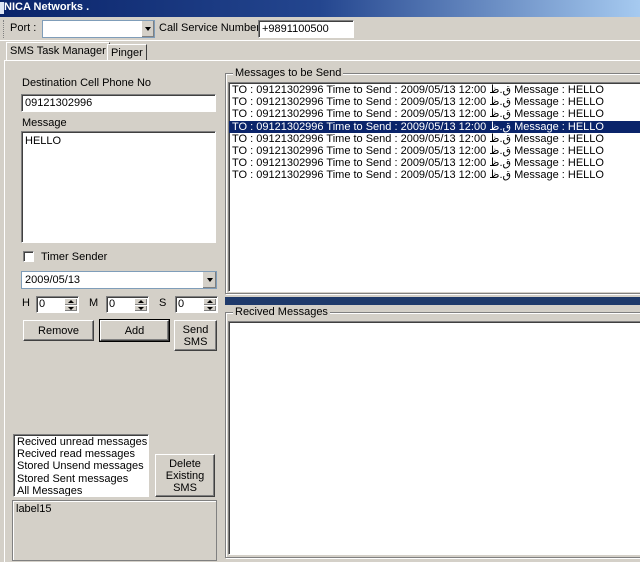 The width and height of the screenshot is (640, 562). I want to click on second-down-button, so click(209, 307).